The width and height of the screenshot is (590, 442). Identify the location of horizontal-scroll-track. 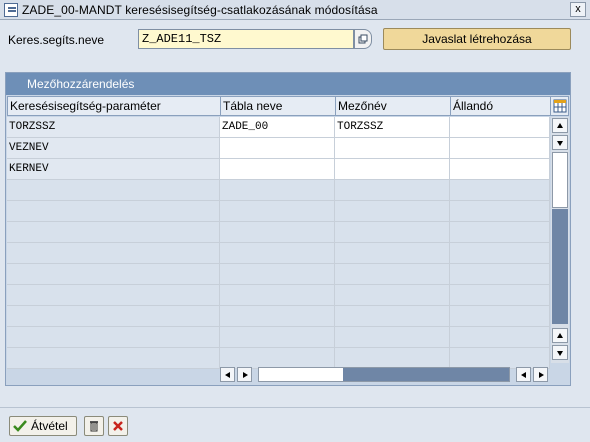
(384, 374).